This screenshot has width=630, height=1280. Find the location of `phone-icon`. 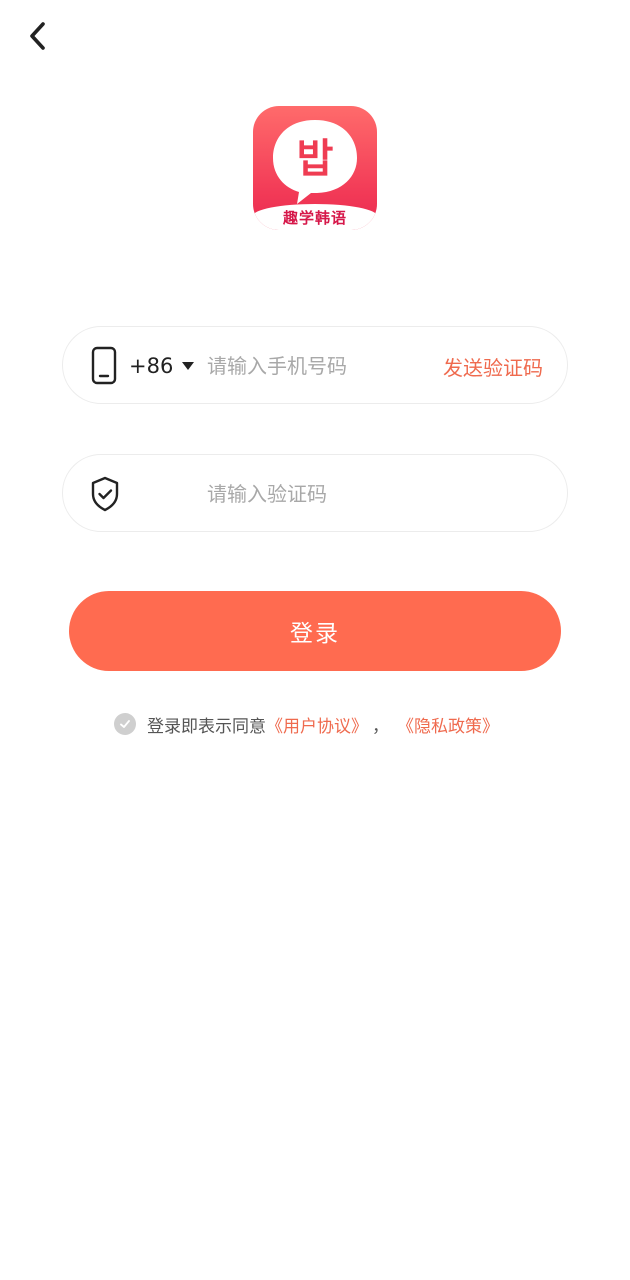

phone-icon is located at coordinates (104, 365).